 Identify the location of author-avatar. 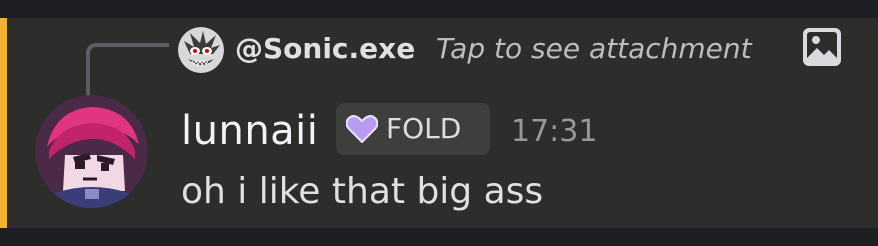
(91, 151).